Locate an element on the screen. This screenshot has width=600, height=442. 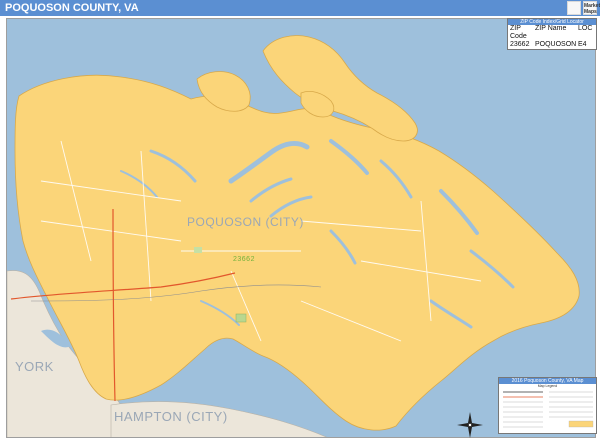
logo-mark is located at coordinates (574, 8).